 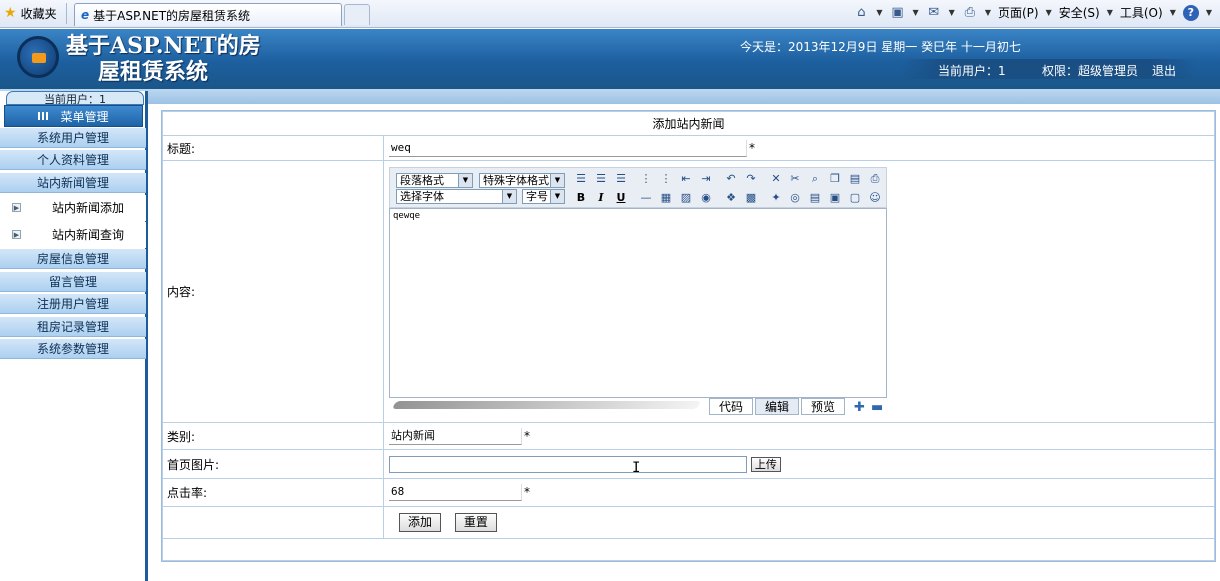 What do you see at coordinates (638, 302) in the screenshot?
I see `editor-content-area: qewqe` at bounding box center [638, 302].